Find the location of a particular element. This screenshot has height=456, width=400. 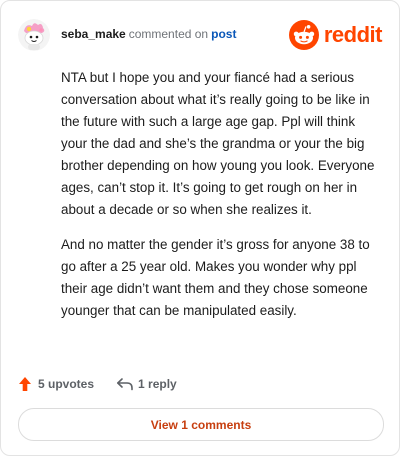

upvotes-count: 5 upvotes is located at coordinates (66, 384).